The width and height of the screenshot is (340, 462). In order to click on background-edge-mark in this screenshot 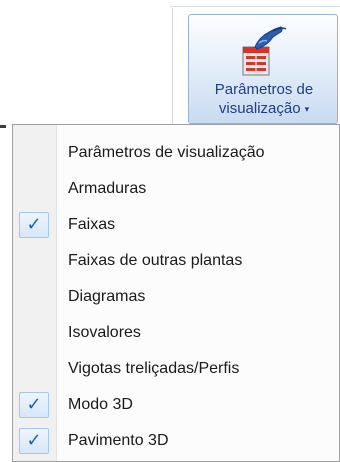, I will do `click(3, 126)`.